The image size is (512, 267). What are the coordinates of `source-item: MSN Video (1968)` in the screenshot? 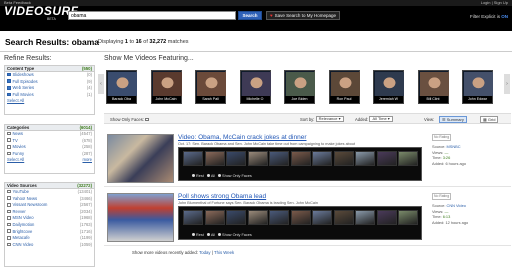 It's located at (49, 218).